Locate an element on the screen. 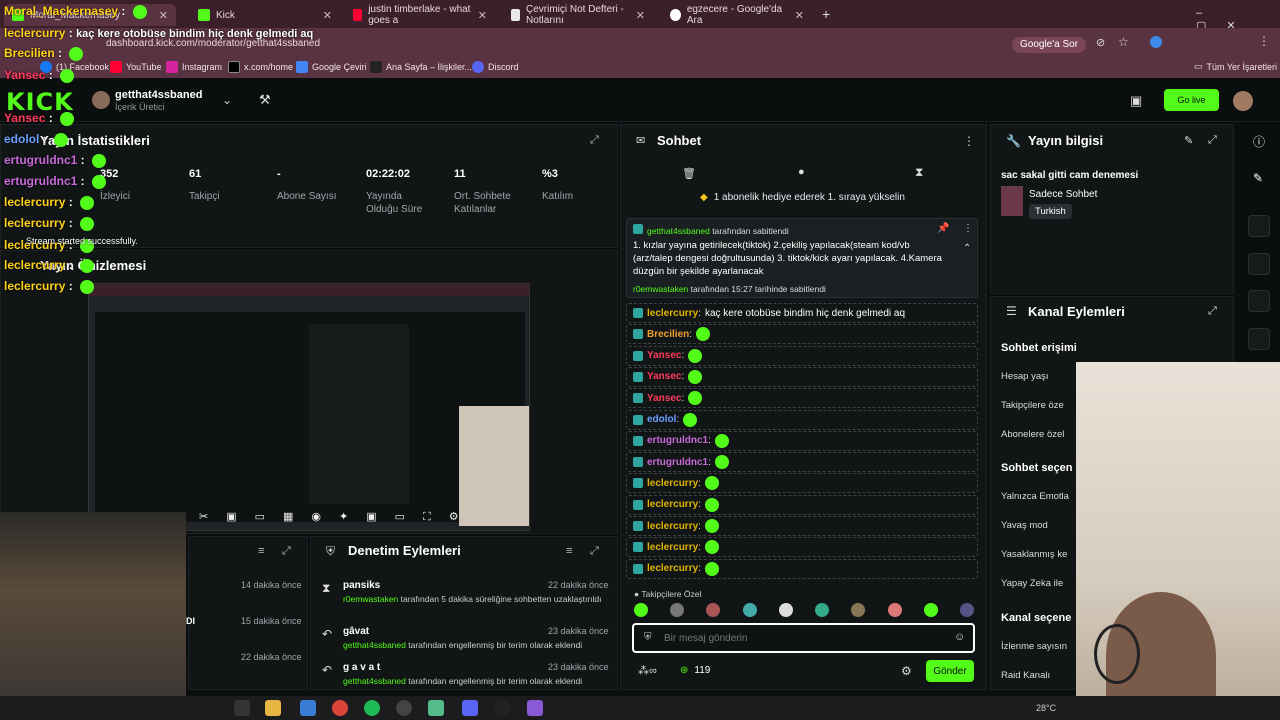  info-icon: ⓘ is located at coordinates (1259, 141).